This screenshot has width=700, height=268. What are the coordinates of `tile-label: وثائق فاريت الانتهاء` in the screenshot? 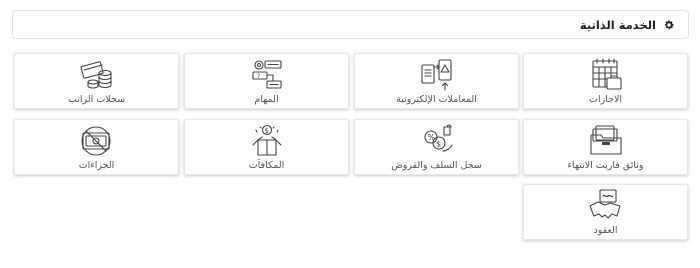 It's located at (605, 165).